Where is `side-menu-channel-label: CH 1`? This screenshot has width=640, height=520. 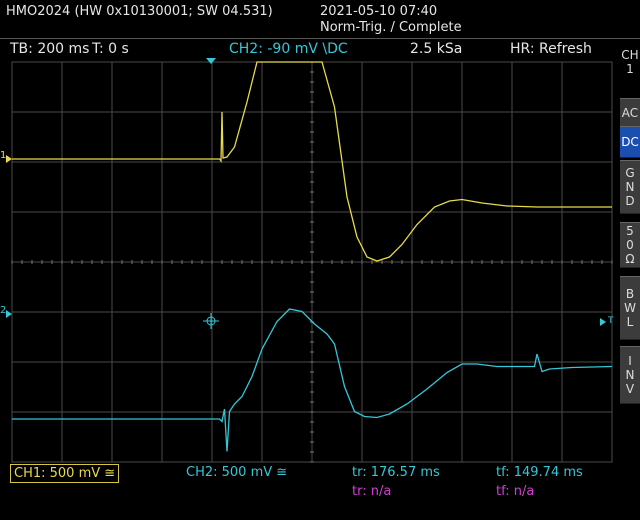 side-menu-channel-label: CH 1 is located at coordinates (630, 62).